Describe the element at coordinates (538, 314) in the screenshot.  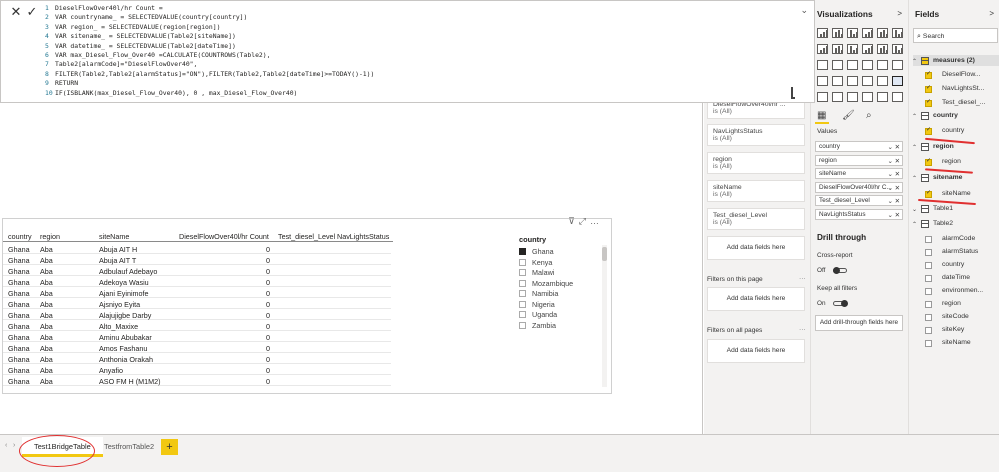
I see `slicer-item: Uganda` at that location.